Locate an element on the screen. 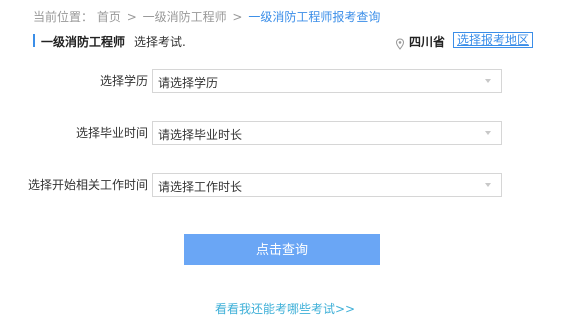 Image resolution: width=574 pixels, height=326 pixels. location-pin-icon is located at coordinates (400, 42).